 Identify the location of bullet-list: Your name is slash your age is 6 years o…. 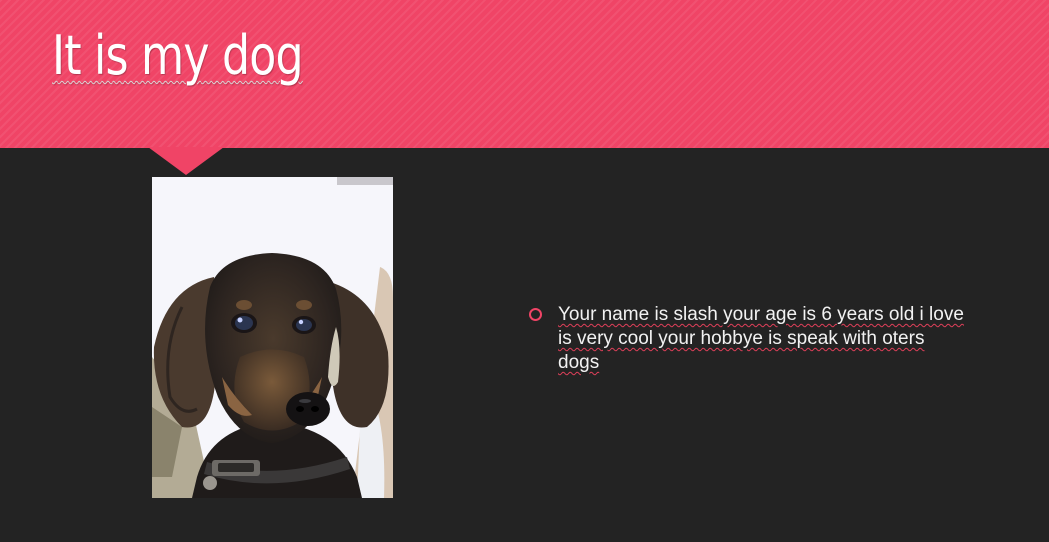
(753, 339).